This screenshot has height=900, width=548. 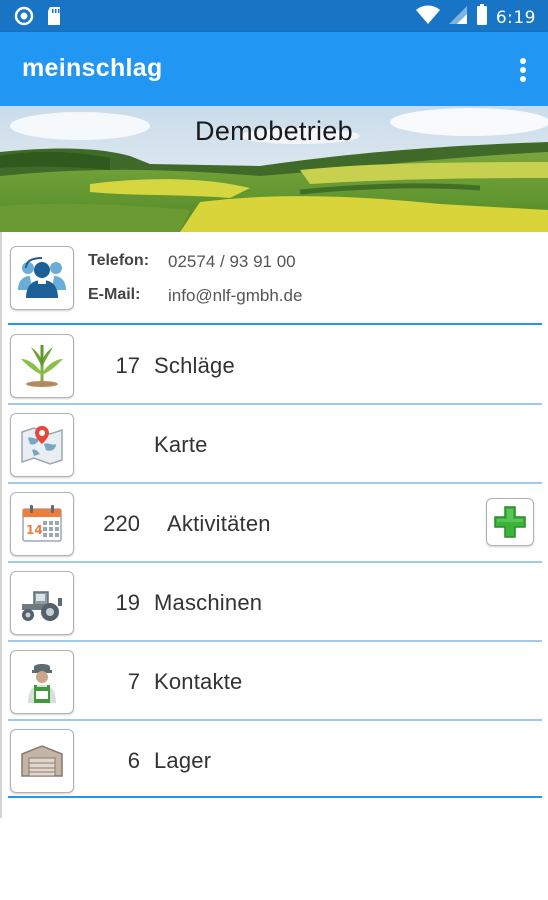 What do you see at coordinates (274, 523) in the screenshot?
I see `list-item-aktivitaeten: 14 220 Aktivitäten` at bounding box center [274, 523].